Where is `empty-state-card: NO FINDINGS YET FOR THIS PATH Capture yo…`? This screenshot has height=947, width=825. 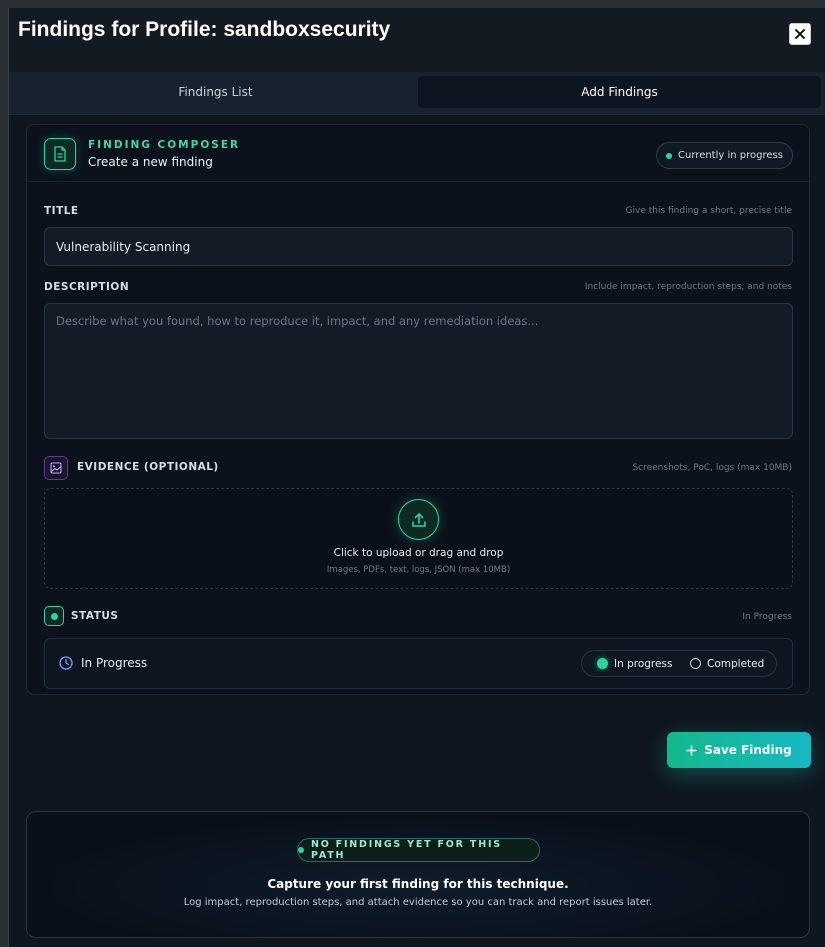
empty-state-card: NO FINDINGS YET FOR THIS PATH Capture yo… is located at coordinates (418, 874).